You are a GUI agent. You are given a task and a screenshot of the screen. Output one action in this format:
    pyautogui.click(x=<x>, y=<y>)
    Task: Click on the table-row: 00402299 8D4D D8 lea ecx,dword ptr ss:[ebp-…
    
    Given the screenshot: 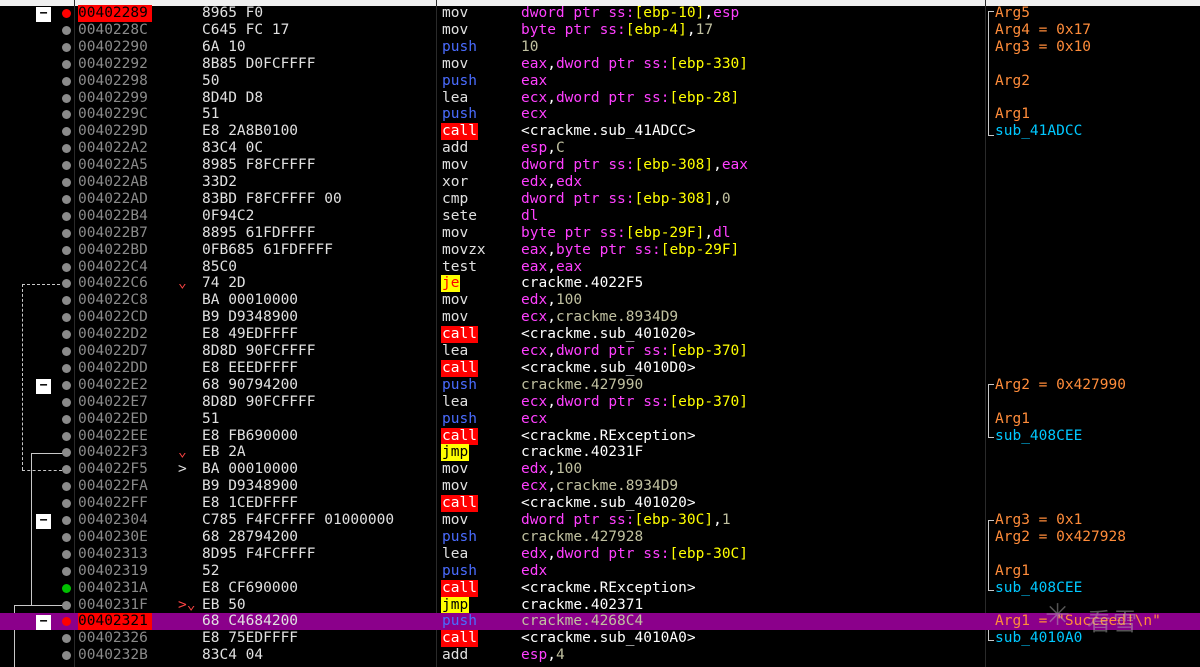 What is the action you would take?
    pyautogui.click(x=600, y=98)
    